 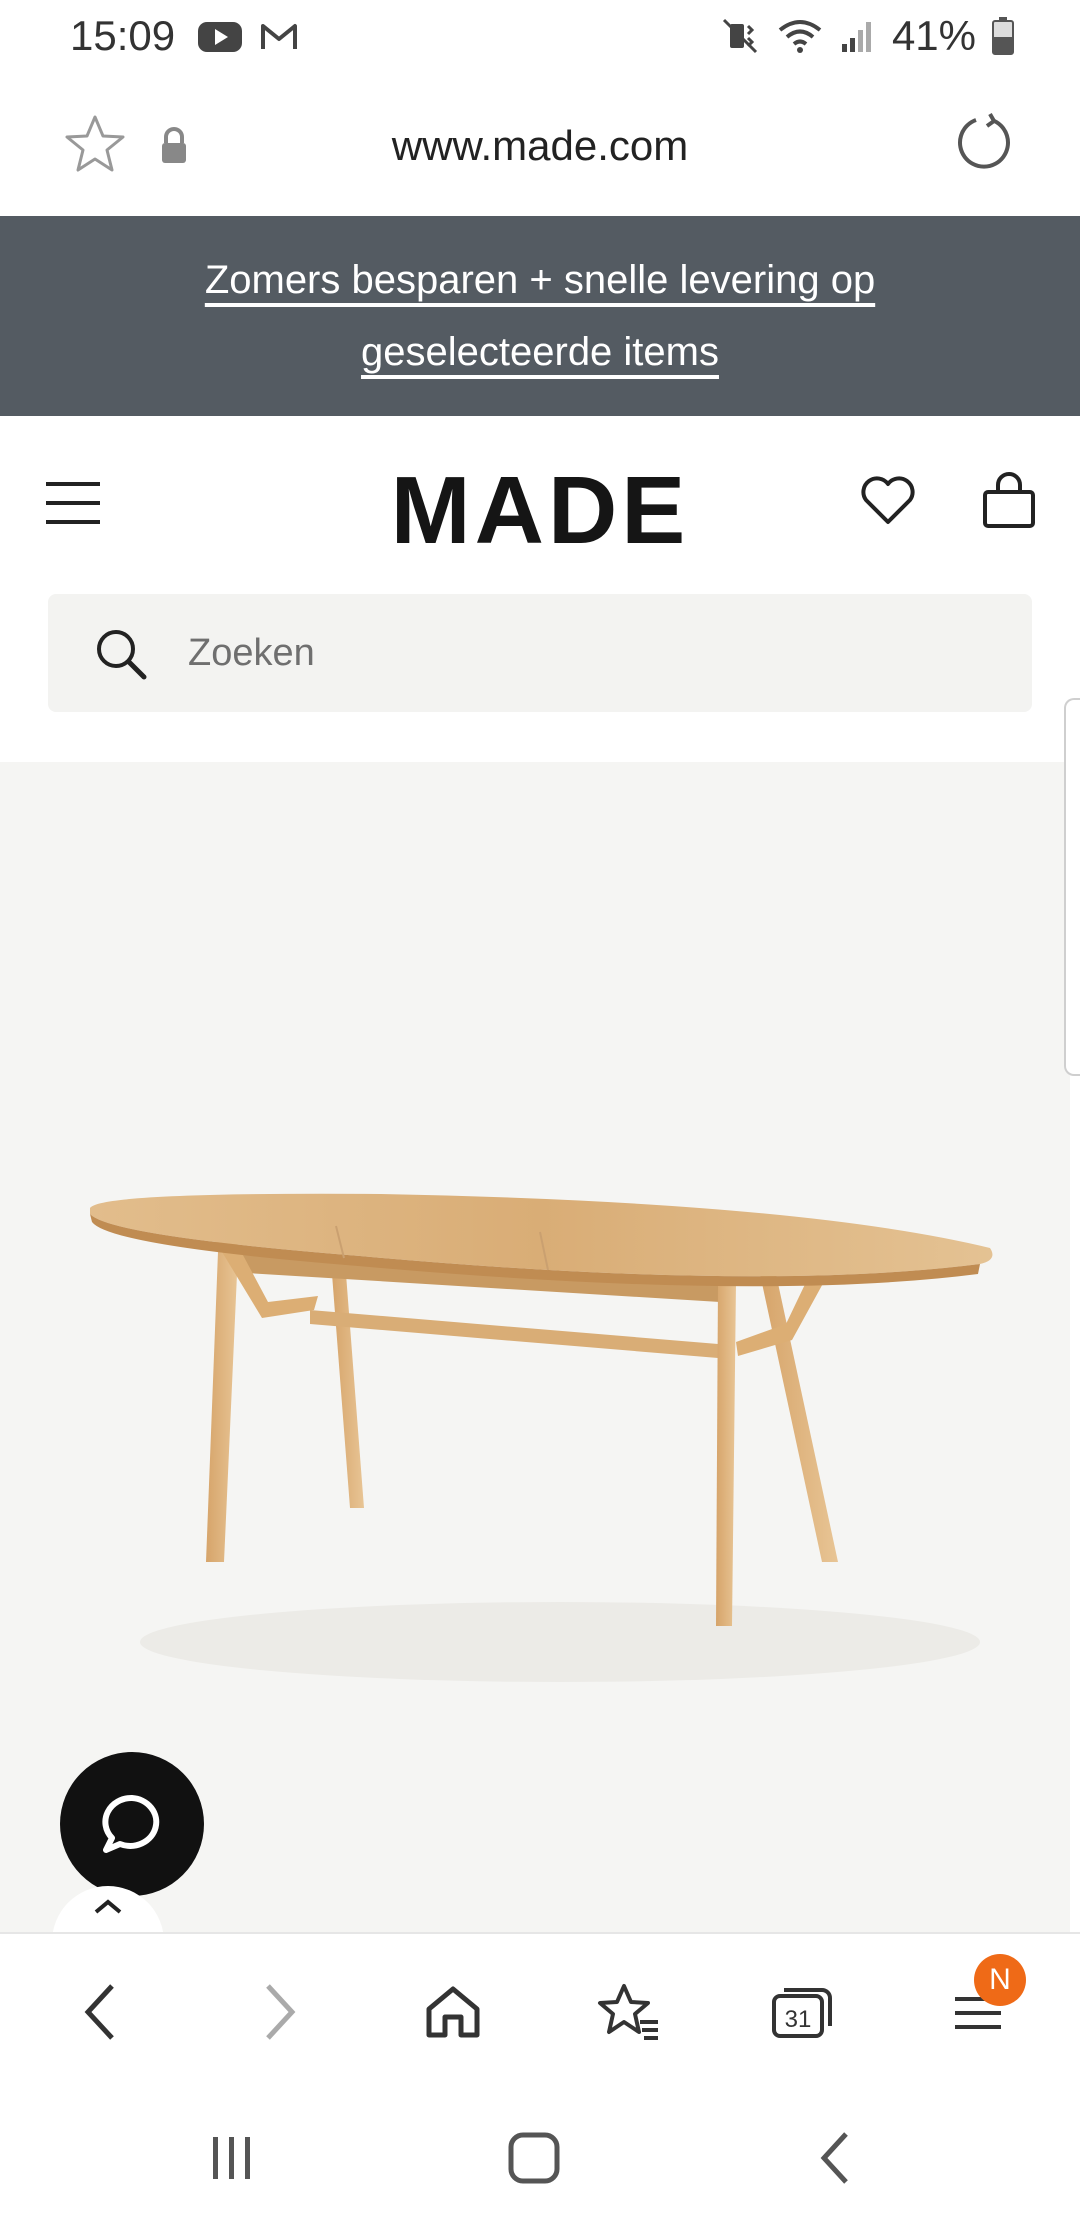 I want to click on recent-apps-icon, so click(x=231, y=2158).